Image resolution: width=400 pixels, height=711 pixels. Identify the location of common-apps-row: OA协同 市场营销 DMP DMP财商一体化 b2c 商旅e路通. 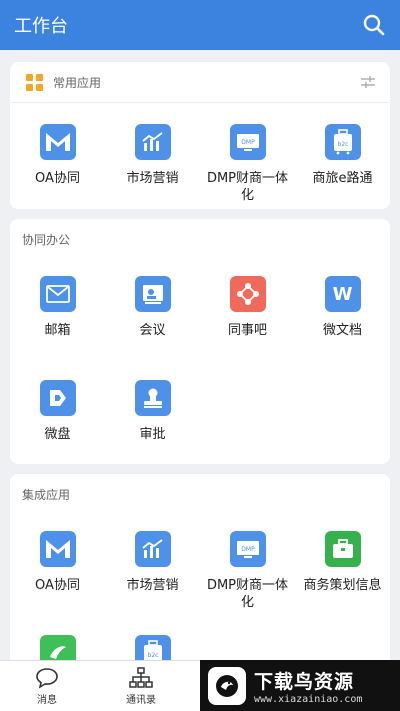
(200, 164).